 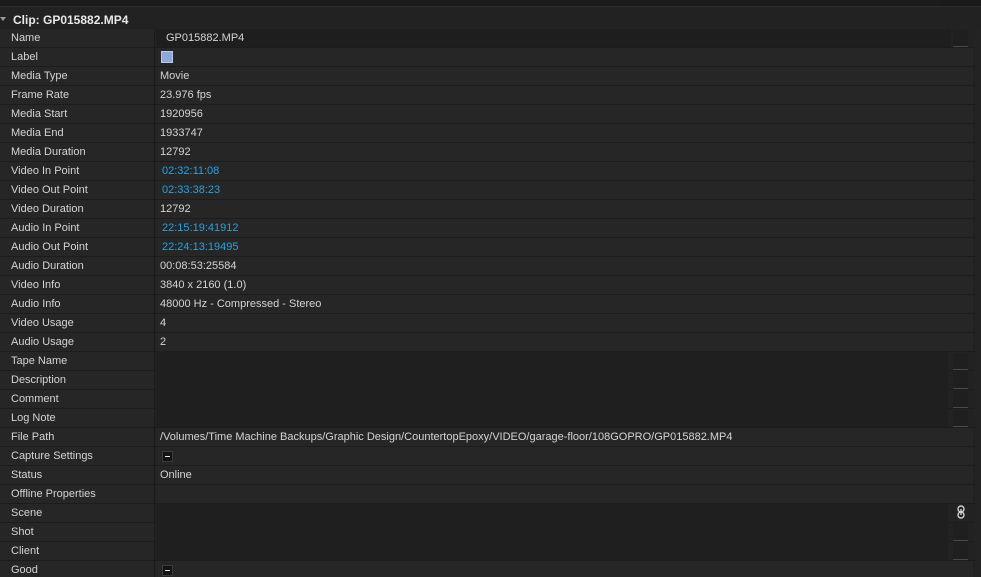 What do you see at coordinates (77, 361) in the screenshot?
I see `property-label-tape-name: Tape Name` at bounding box center [77, 361].